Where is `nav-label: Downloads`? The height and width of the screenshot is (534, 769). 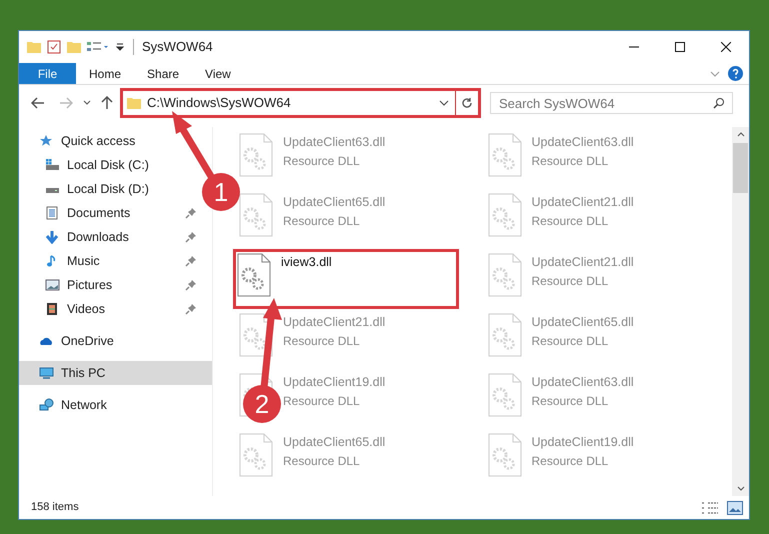 nav-label: Downloads is located at coordinates (98, 237).